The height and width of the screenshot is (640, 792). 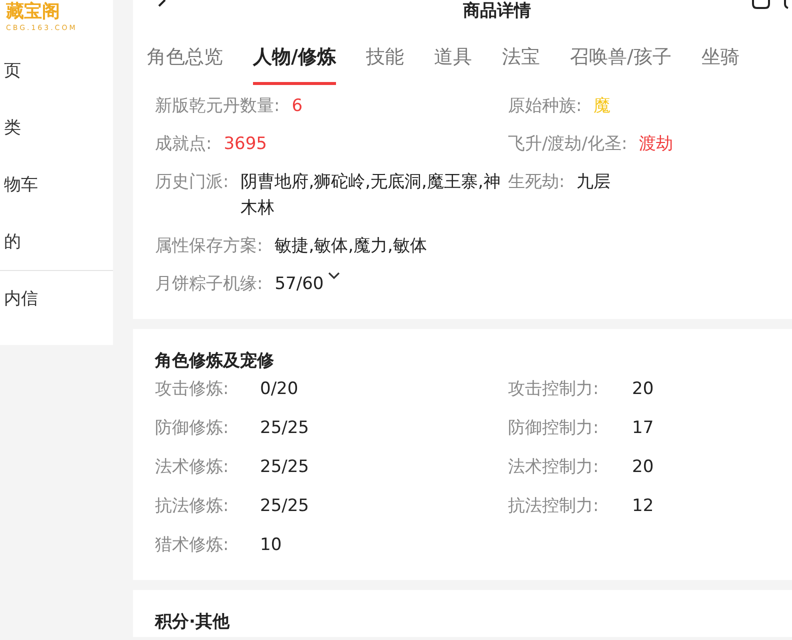 What do you see at coordinates (245, 144) in the screenshot?
I see `field-value: 3695` at bounding box center [245, 144].